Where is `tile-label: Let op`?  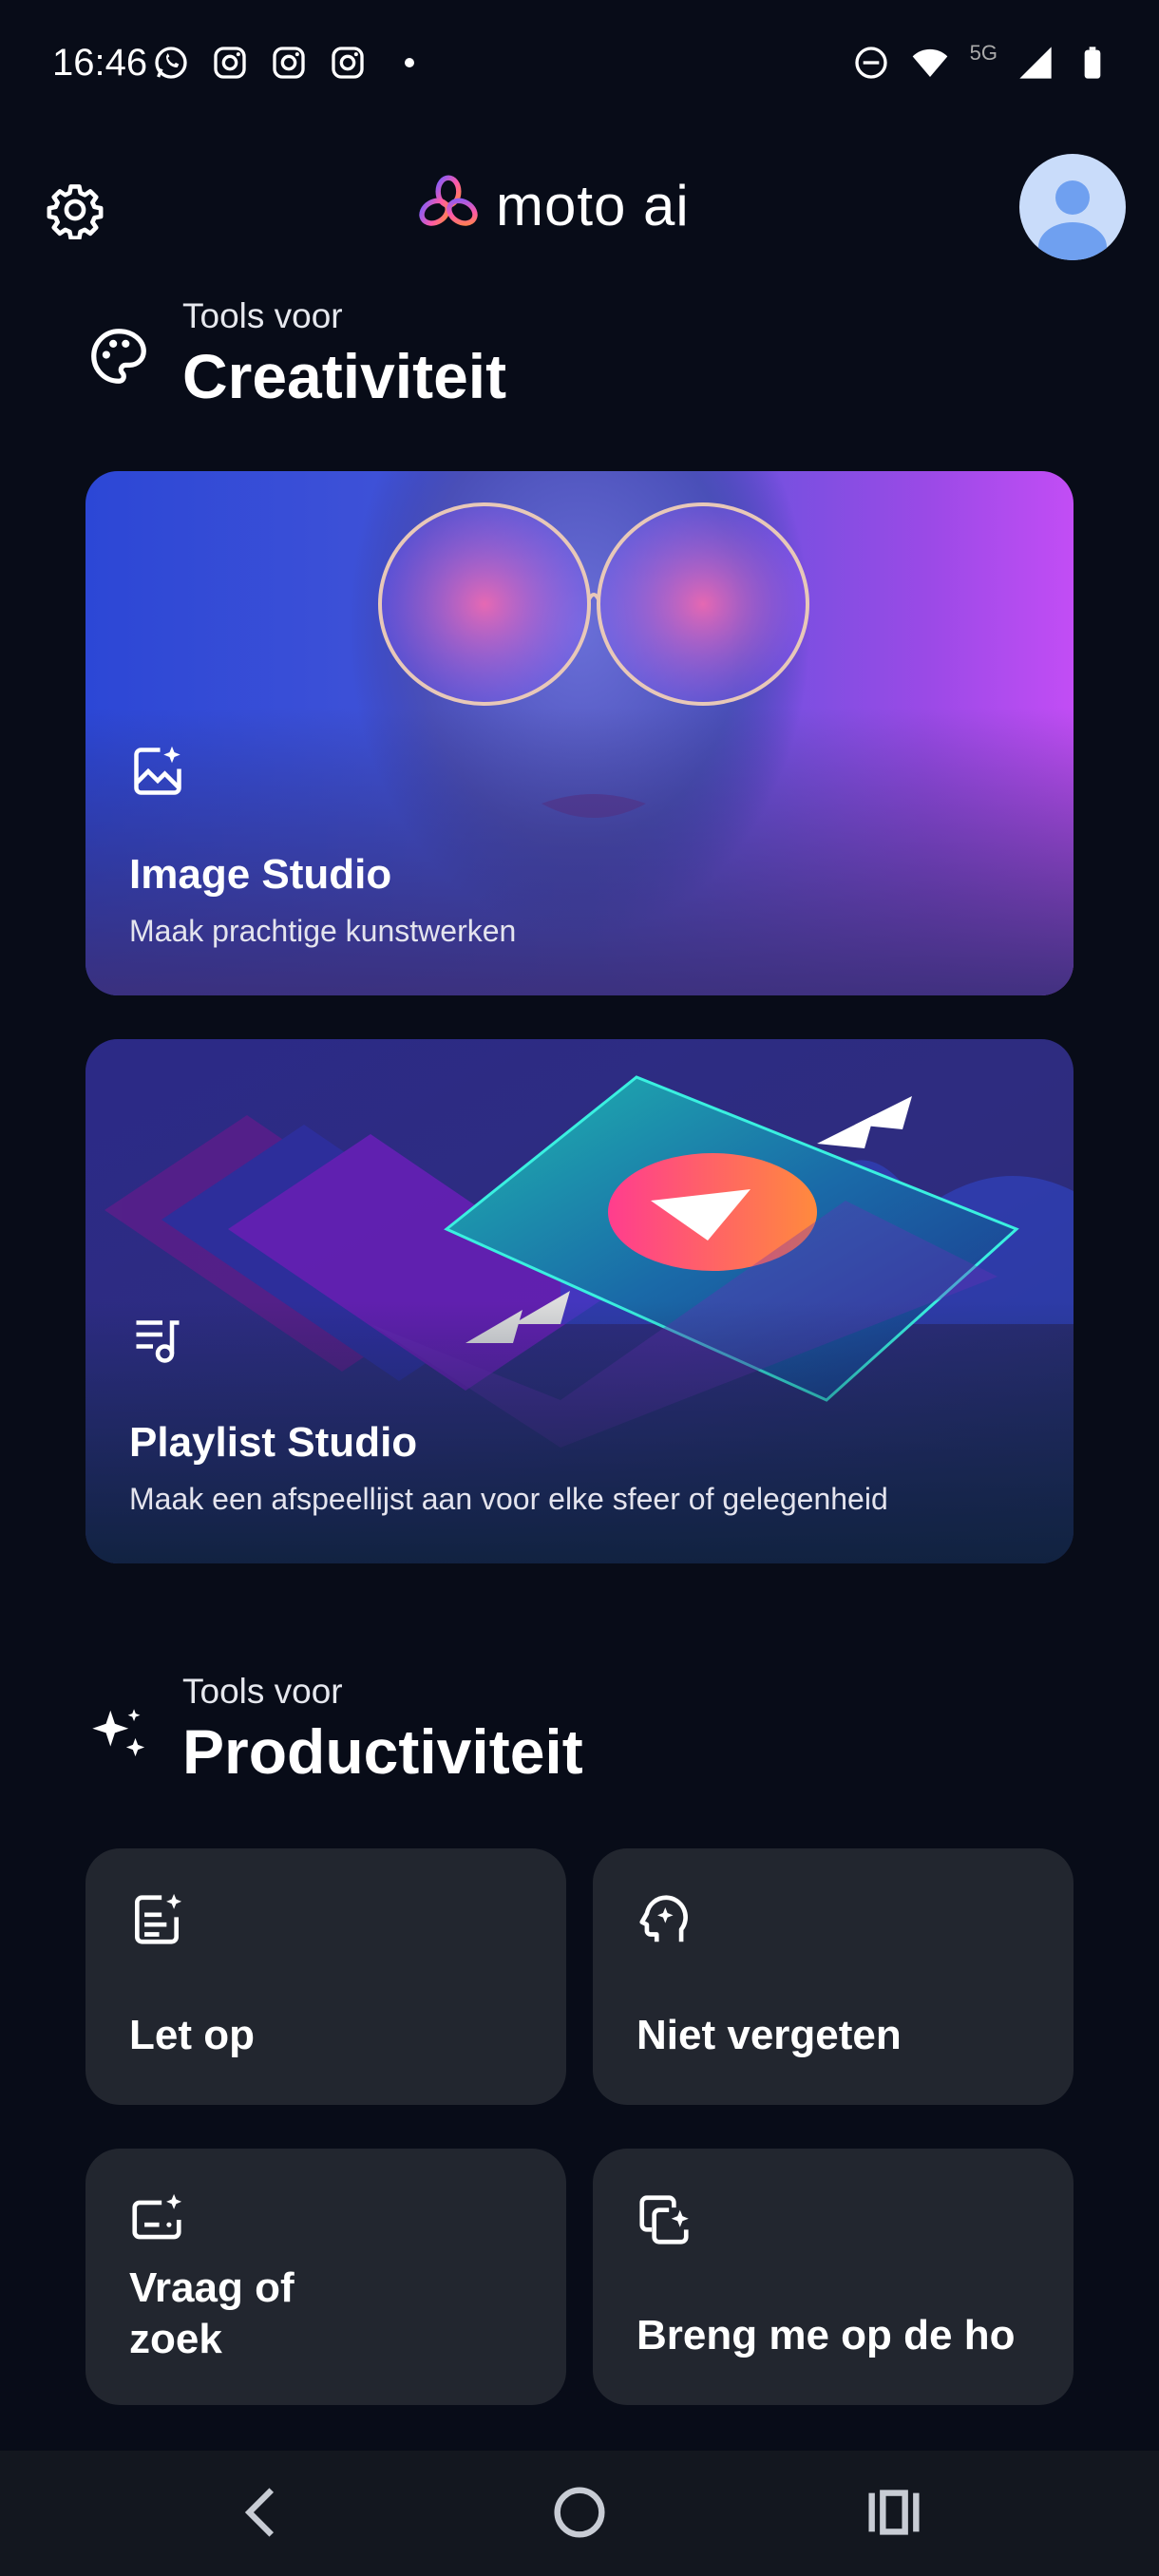
tile-label: Let op is located at coordinates (192, 2035).